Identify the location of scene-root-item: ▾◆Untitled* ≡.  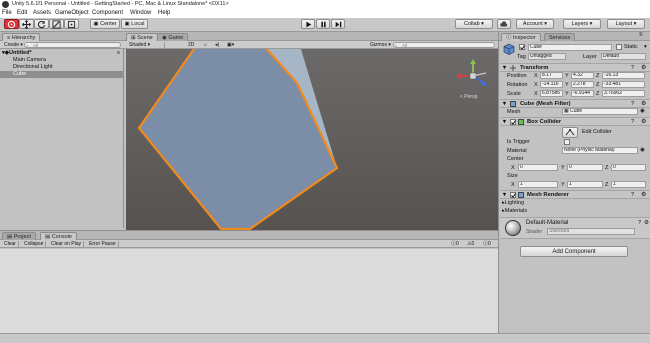
(61, 53).